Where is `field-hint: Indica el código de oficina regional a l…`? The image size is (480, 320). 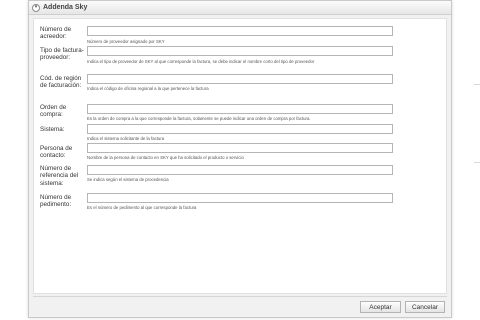 field-hint: Indica el código de oficina regional a l… is located at coordinates (148, 88).